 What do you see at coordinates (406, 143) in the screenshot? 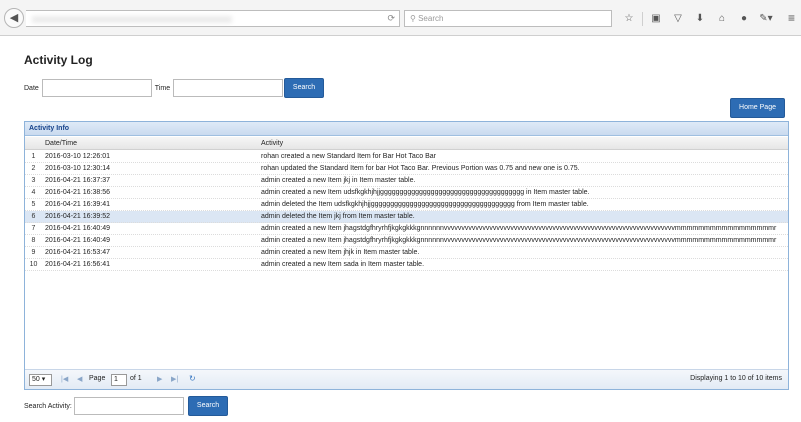
I see `column-header-row: Date/Time Activity` at bounding box center [406, 143].